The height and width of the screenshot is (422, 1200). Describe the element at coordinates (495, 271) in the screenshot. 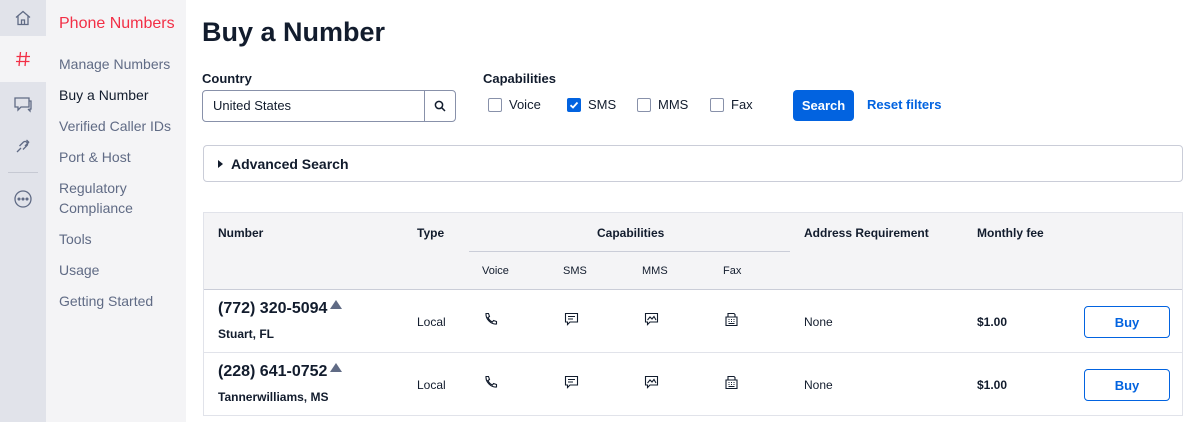

I see `subheader-voice: Voice` at that location.